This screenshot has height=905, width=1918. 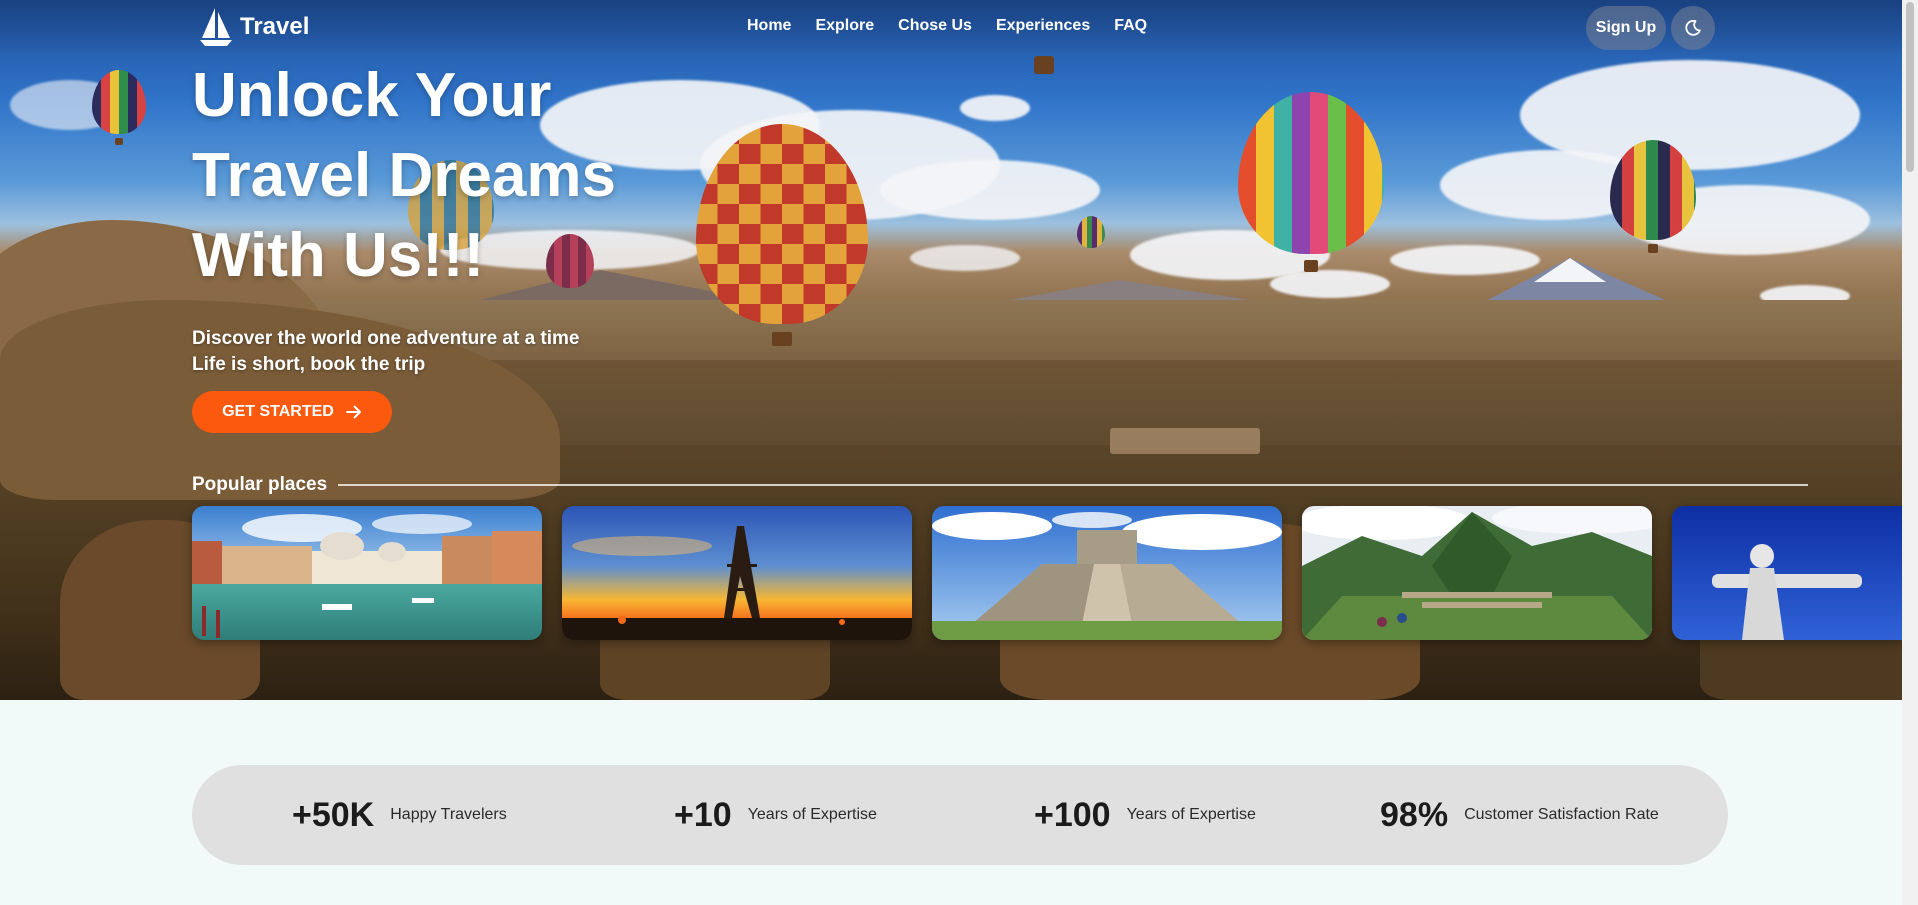 I want to click on nav-link-experiences: Experiences, so click(x=1043, y=26).